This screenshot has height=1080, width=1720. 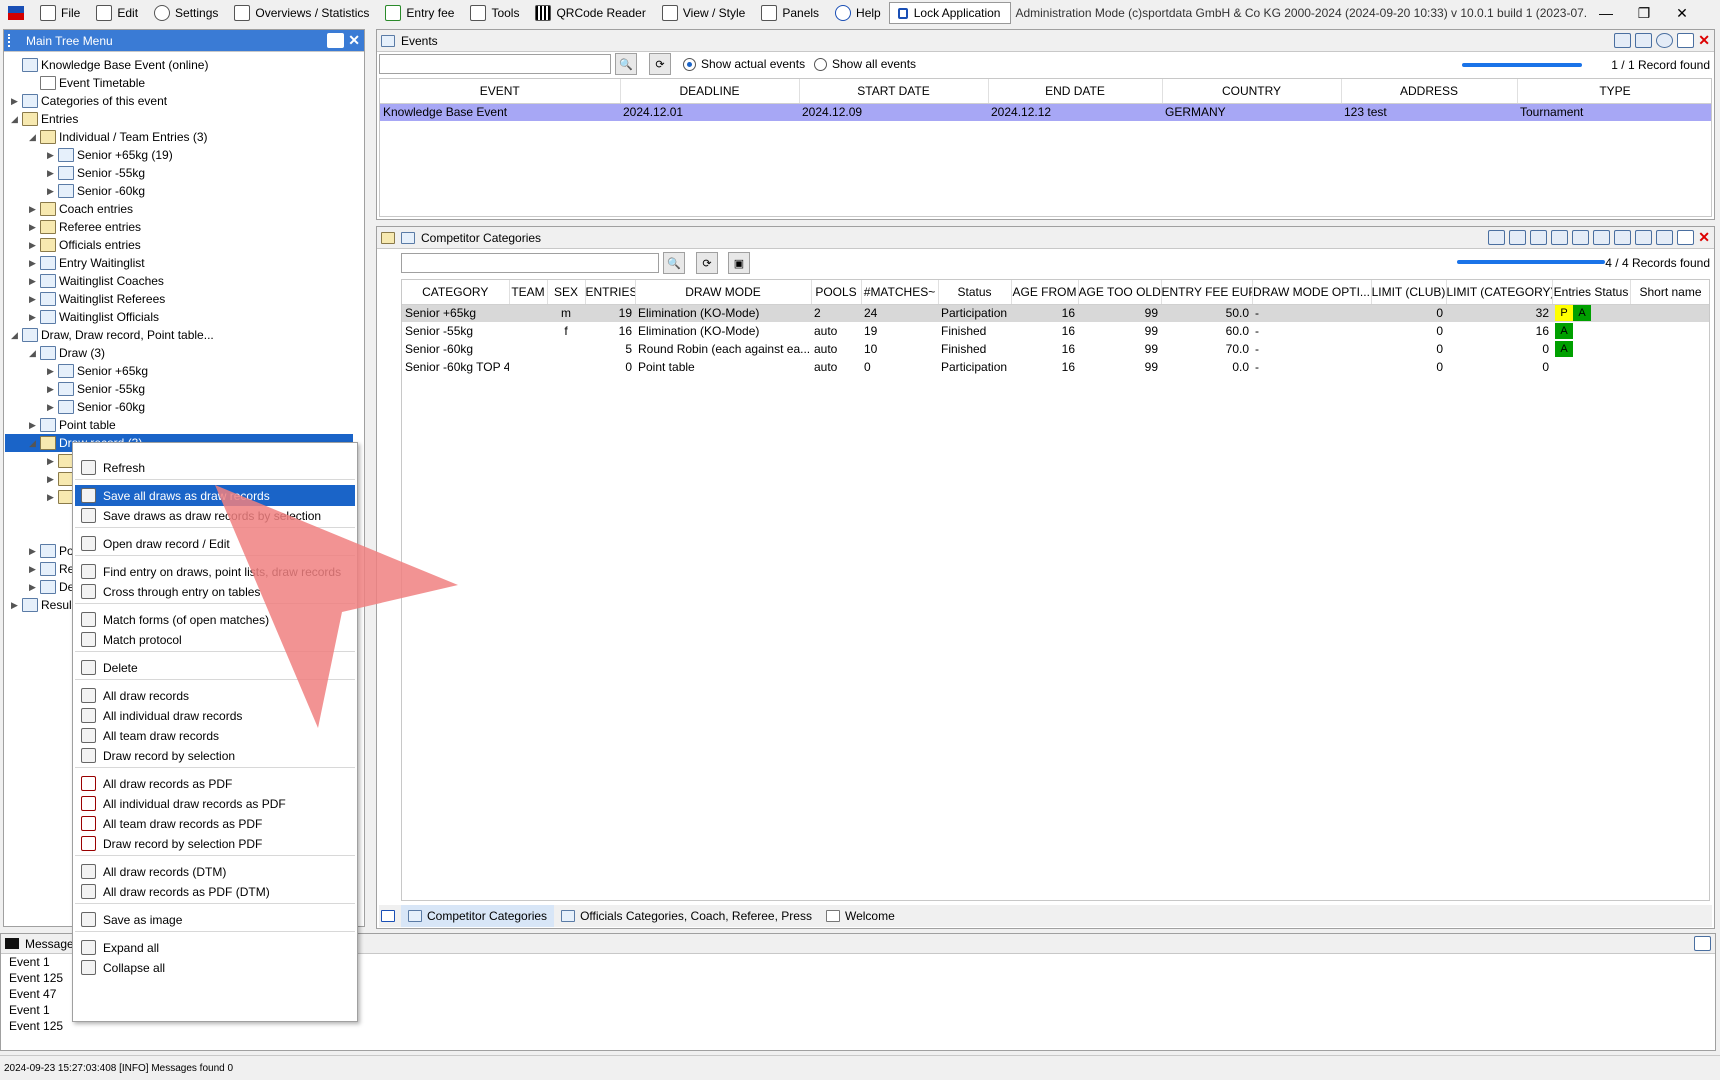 What do you see at coordinates (723, 292) in the screenshot?
I see `column-header: DRAW MODE` at bounding box center [723, 292].